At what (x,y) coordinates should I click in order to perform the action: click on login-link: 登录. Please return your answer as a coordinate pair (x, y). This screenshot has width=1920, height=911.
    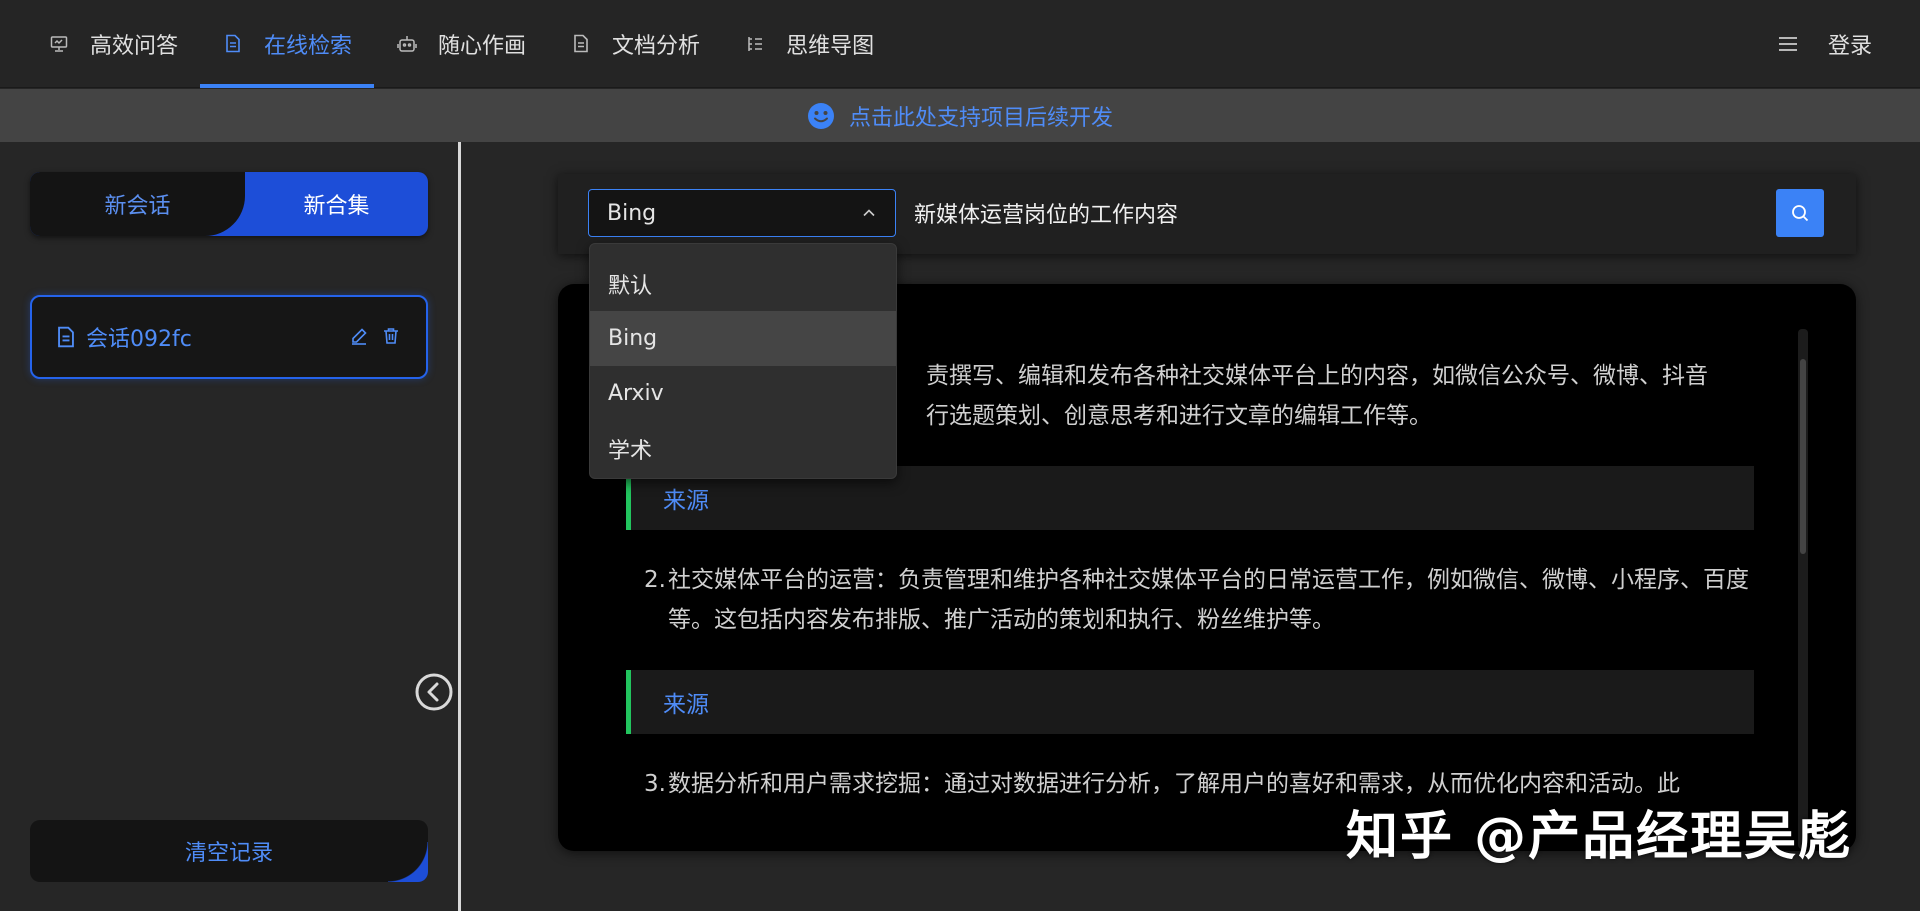
    Looking at the image, I should click on (1850, 44).